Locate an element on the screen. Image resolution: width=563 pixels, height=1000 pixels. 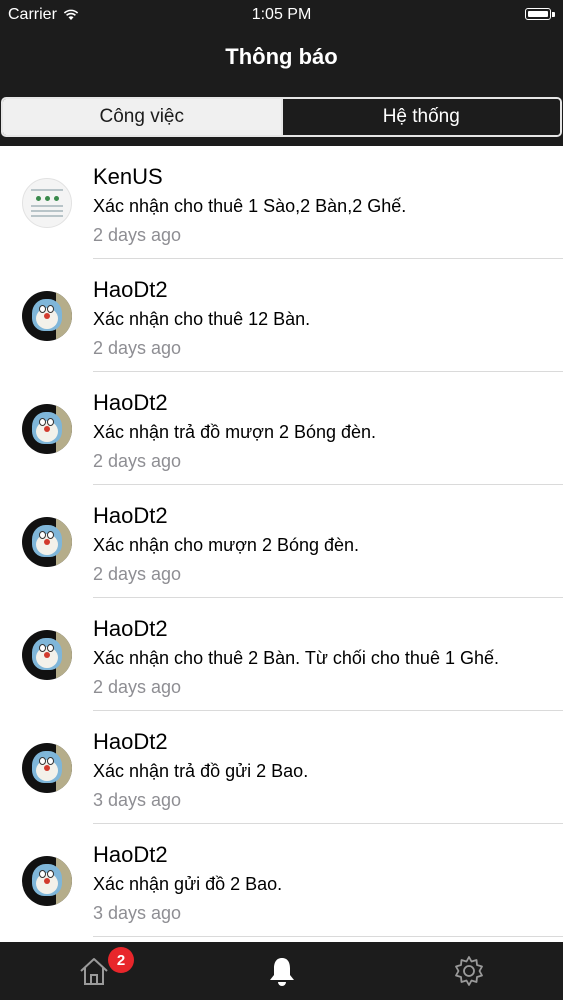
sender-name: KenUS is located at coordinates (128, 176).